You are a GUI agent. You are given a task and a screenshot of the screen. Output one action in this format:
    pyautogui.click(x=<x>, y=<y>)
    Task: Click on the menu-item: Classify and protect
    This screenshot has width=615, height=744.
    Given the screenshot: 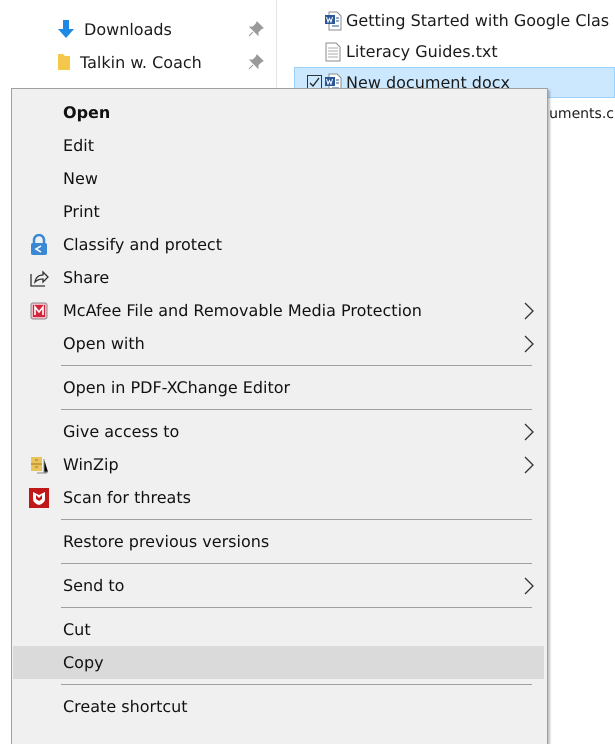 What is the action you would take?
    pyautogui.click(x=278, y=244)
    